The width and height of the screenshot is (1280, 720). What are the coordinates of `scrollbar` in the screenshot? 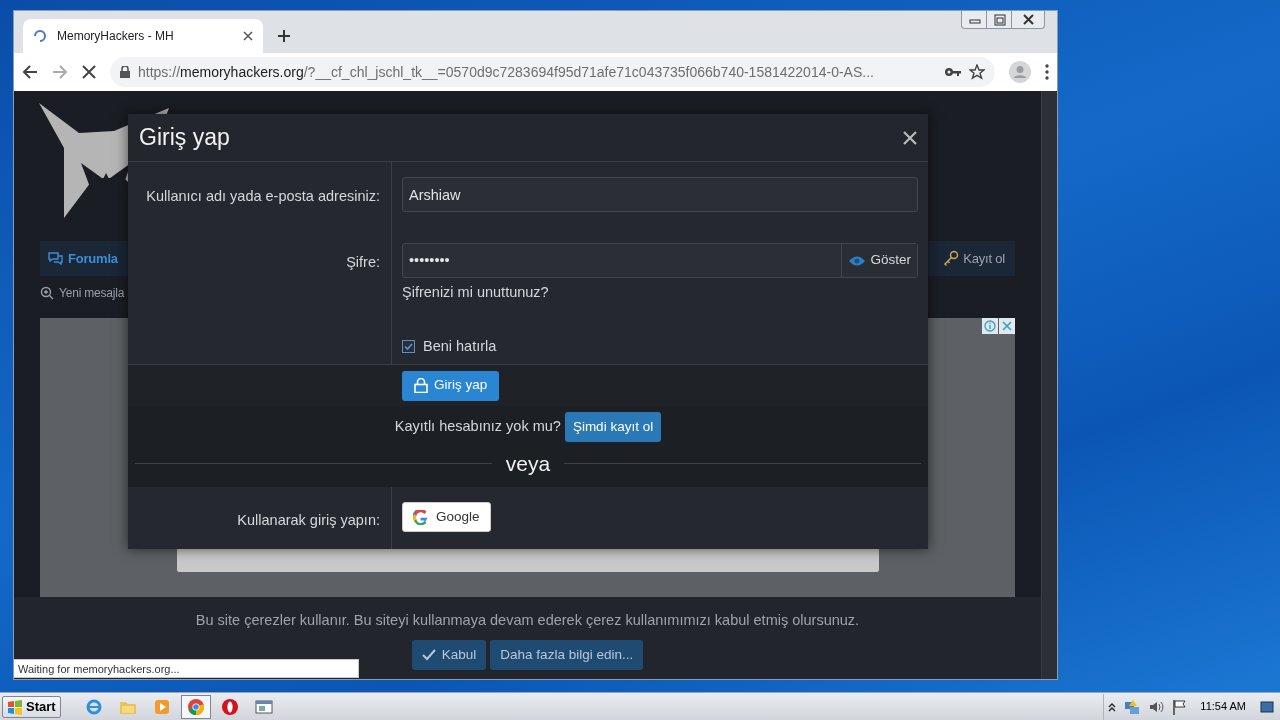 It's located at (1049, 385).